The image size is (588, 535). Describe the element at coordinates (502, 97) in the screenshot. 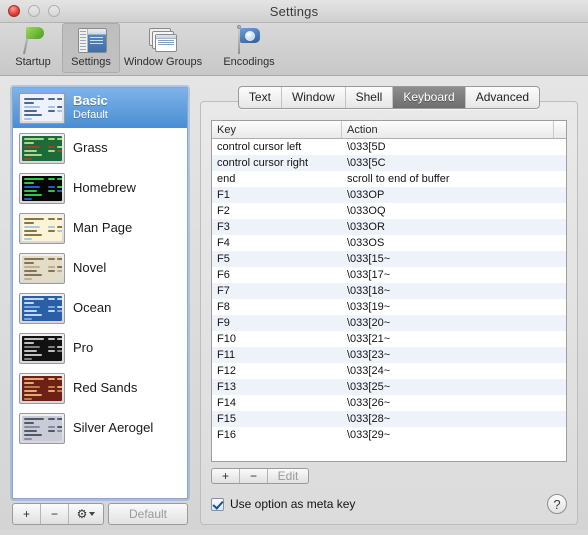

I see `tab-advanced: Advanced` at that location.